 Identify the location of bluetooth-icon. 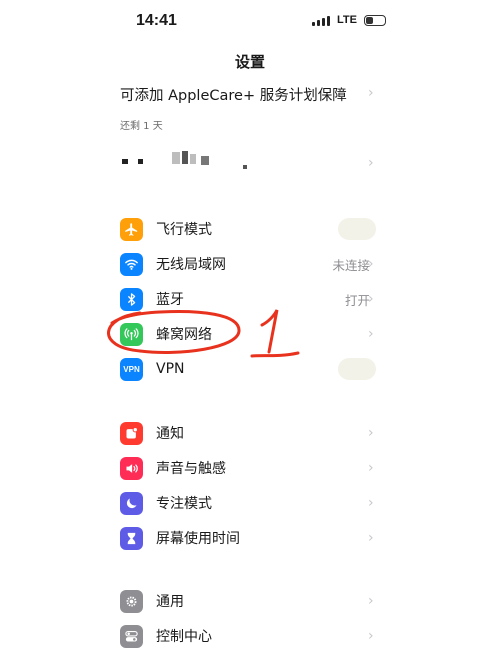
(131, 299).